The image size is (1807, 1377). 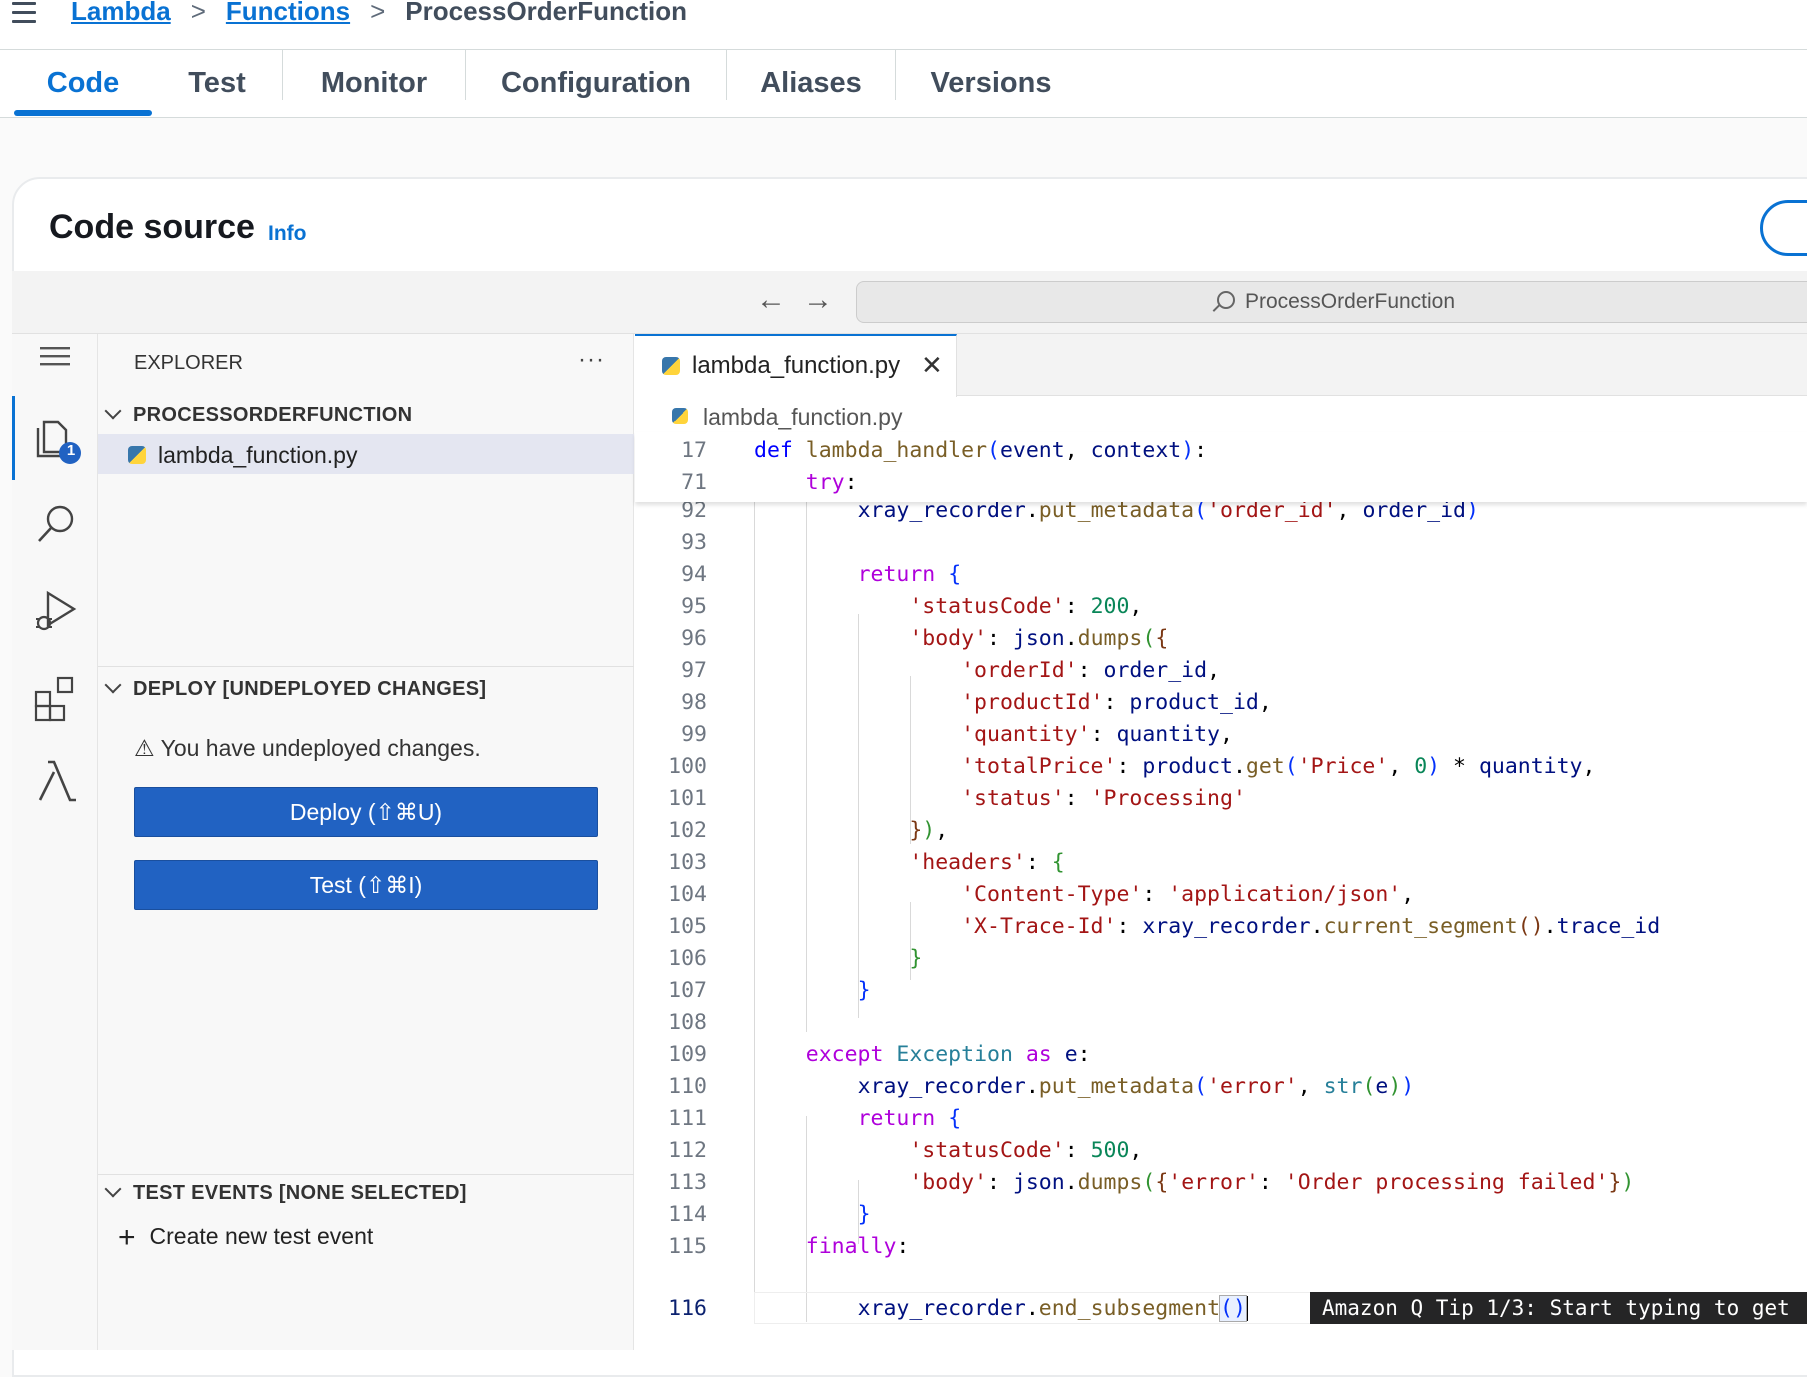 I want to click on line-number: 94, so click(x=694, y=574).